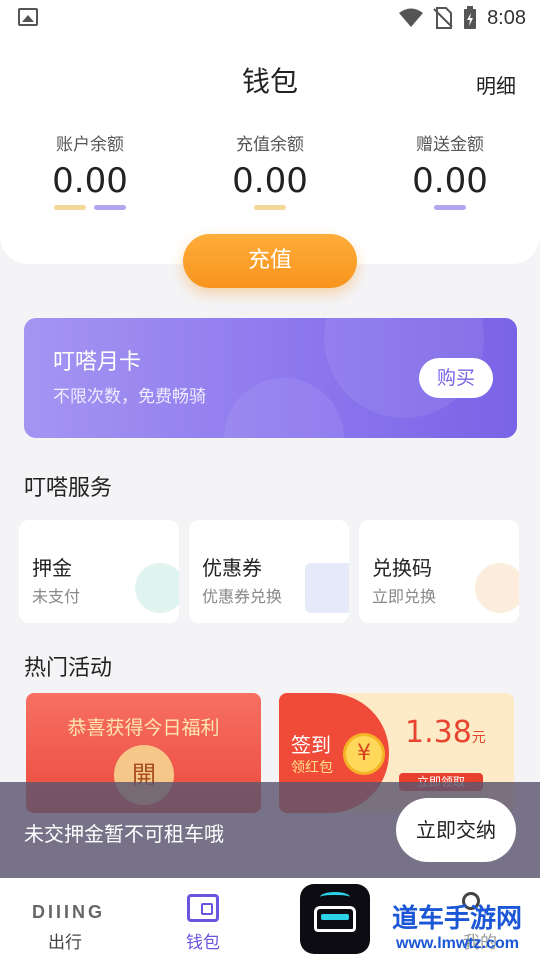 This screenshot has height=960, width=540. I want to click on medal-icon, so click(157, 588).